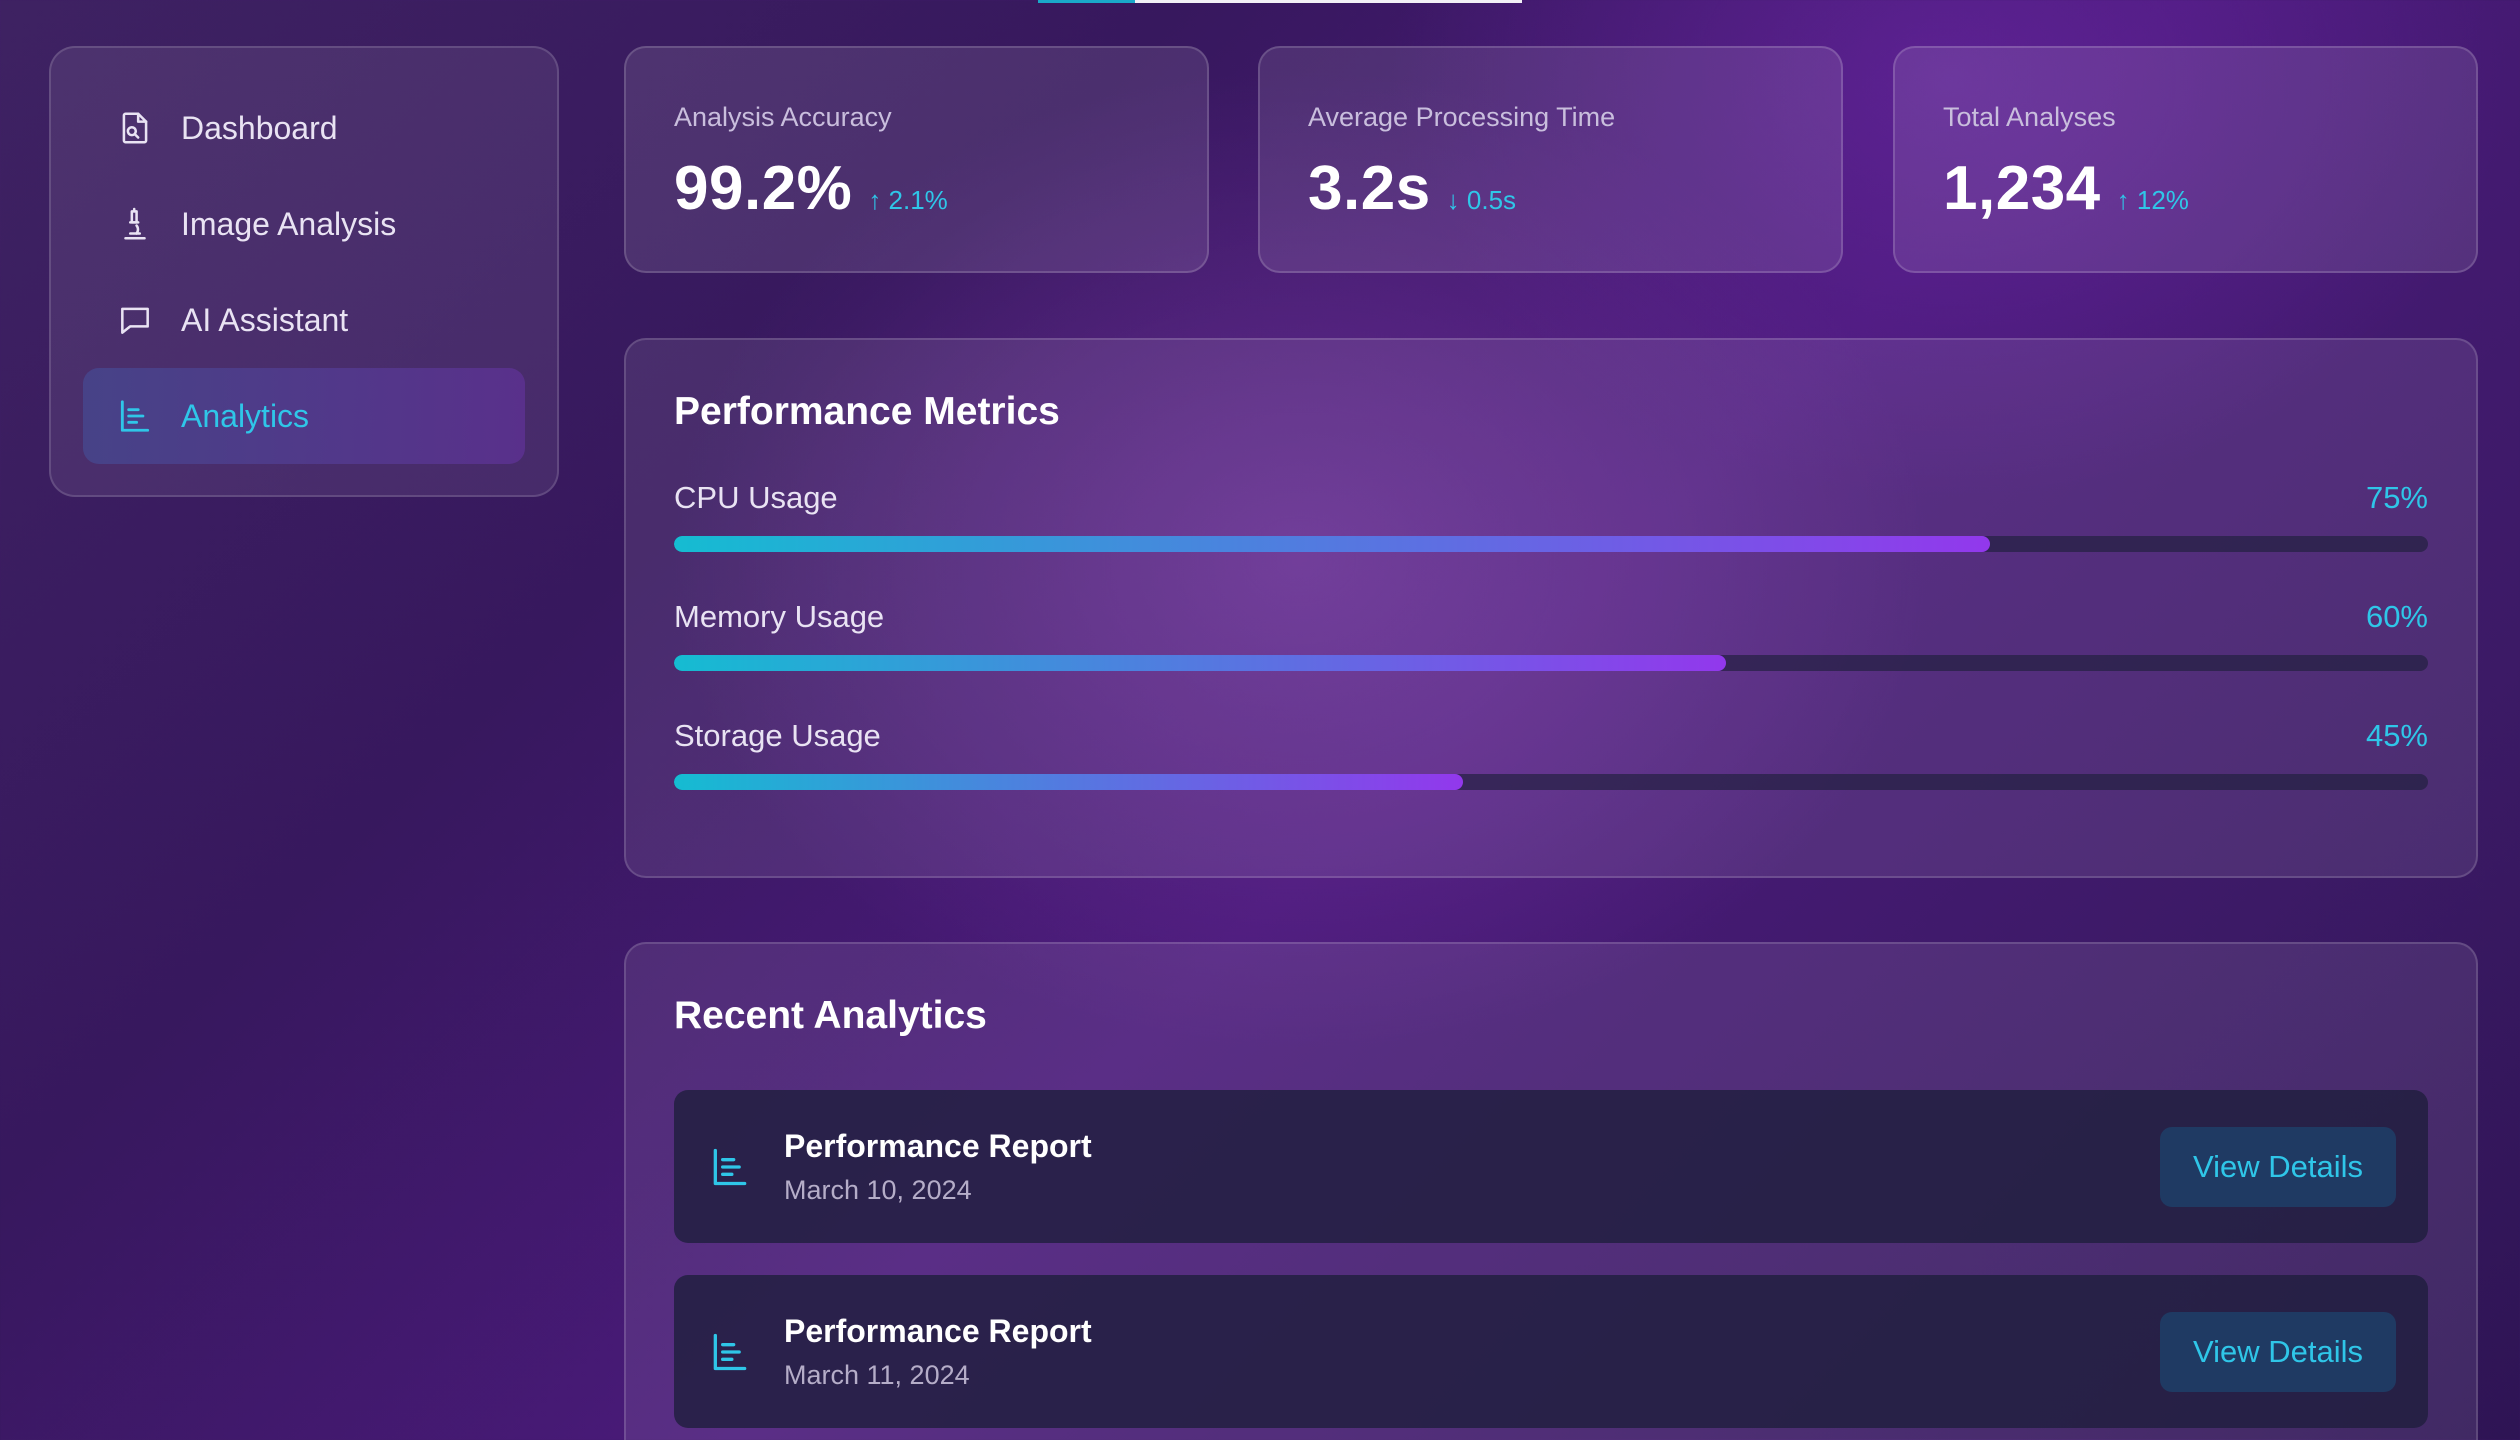 The height and width of the screenshot is (1440, 2520). I want to click on sidebar-item-ai-assistant: AI Assistant, so click(304, 320).